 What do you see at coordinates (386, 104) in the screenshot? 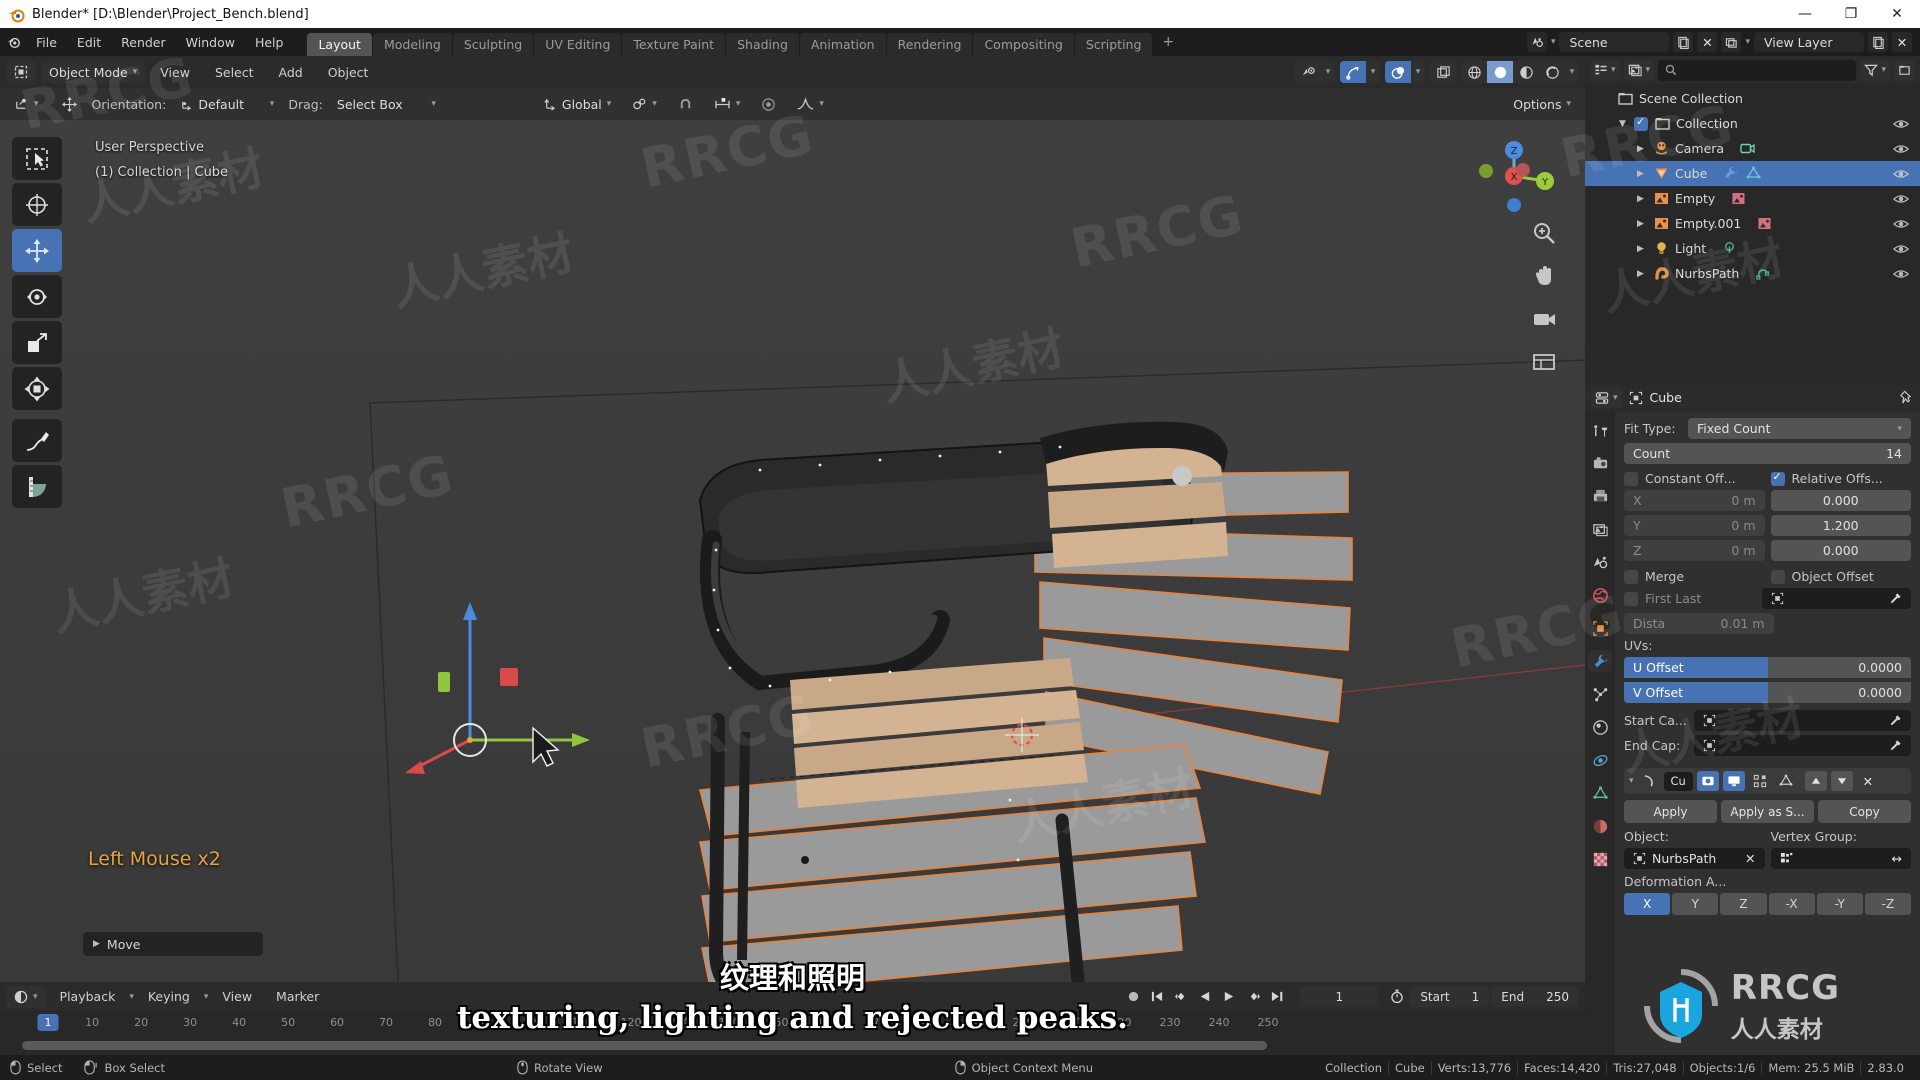
I see `drag-dropdown: Select Box ▾` at bounding box center [386, 104].